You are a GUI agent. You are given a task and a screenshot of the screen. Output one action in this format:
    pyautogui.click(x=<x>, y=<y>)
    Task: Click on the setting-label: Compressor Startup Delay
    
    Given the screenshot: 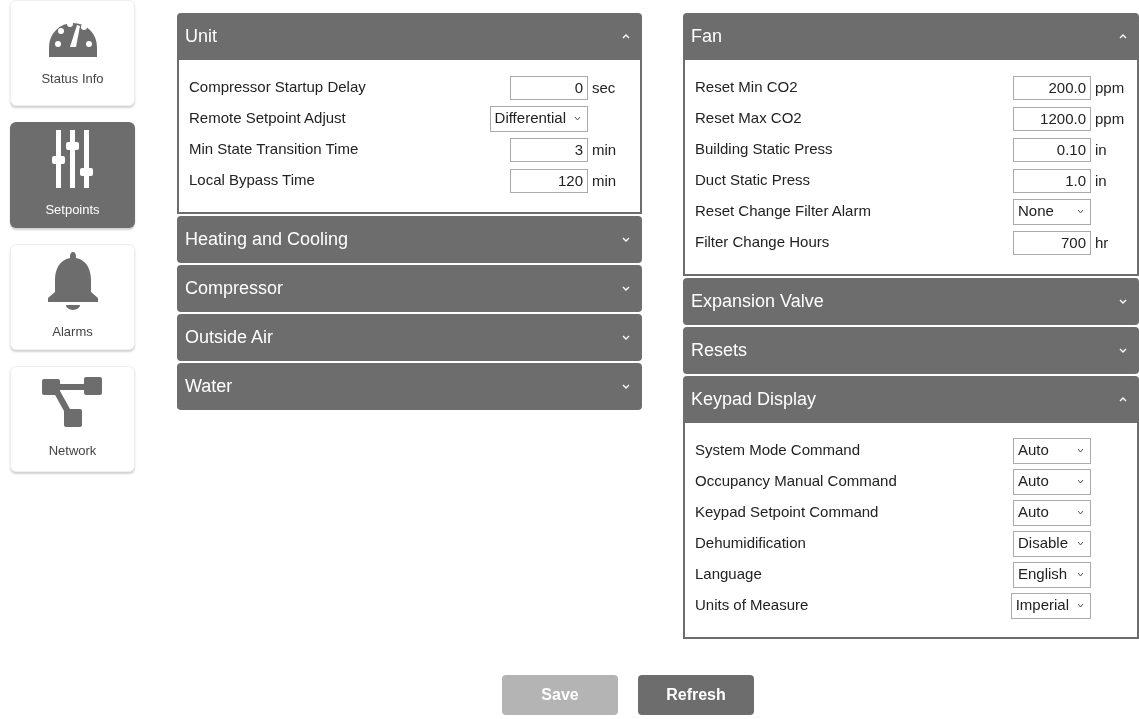 What is the action you would take?
    pyautogui.click(x=278, y=87)
    